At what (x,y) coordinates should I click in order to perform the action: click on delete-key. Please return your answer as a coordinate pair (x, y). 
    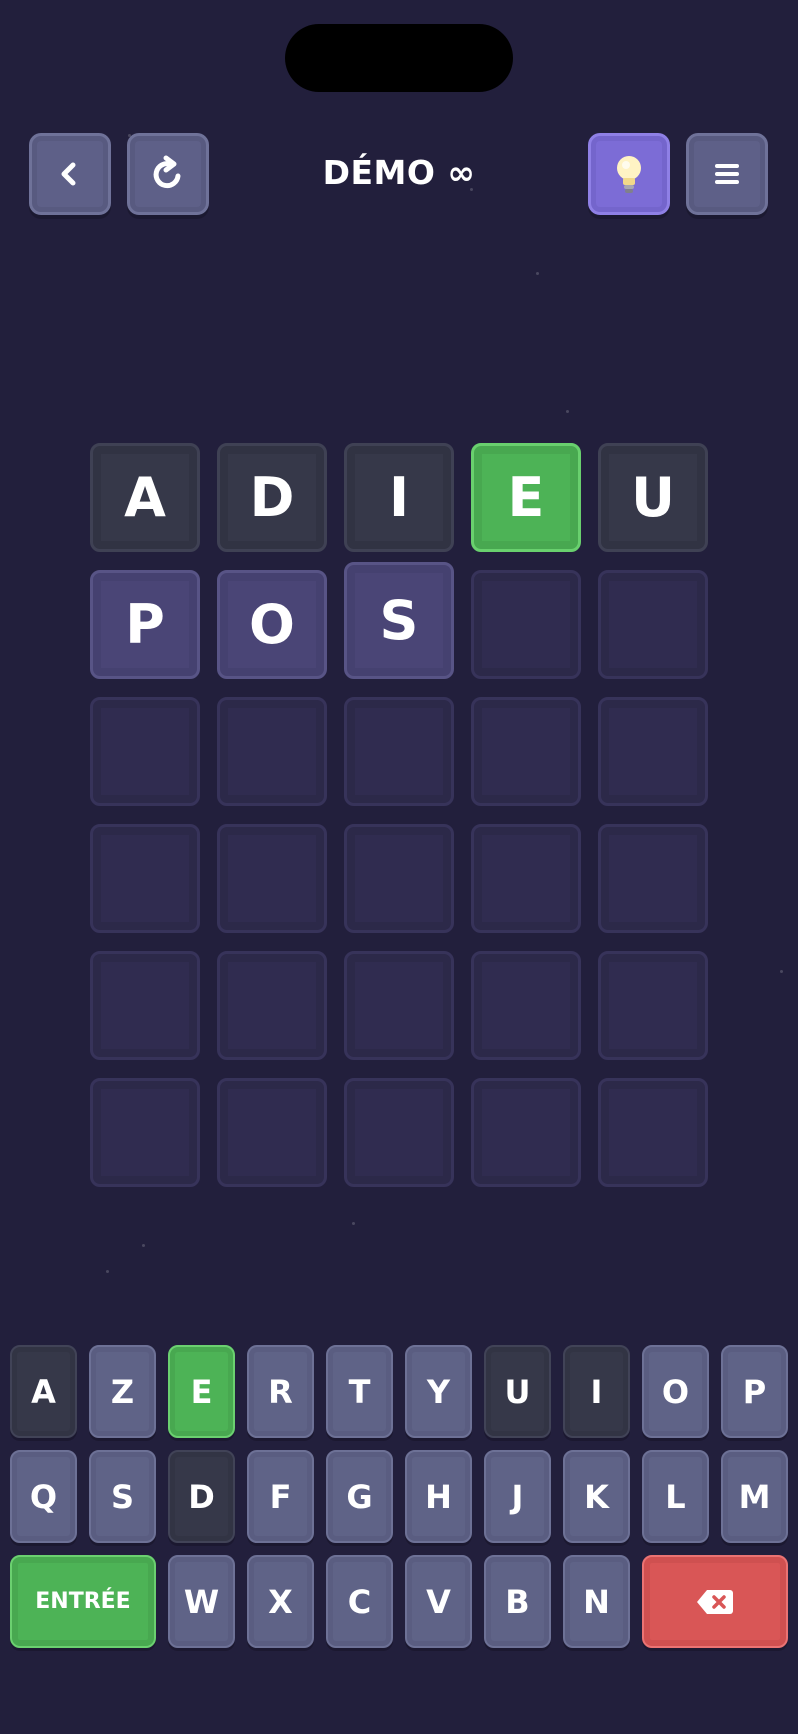
    Looking at the image, I should click on (715, 1601).